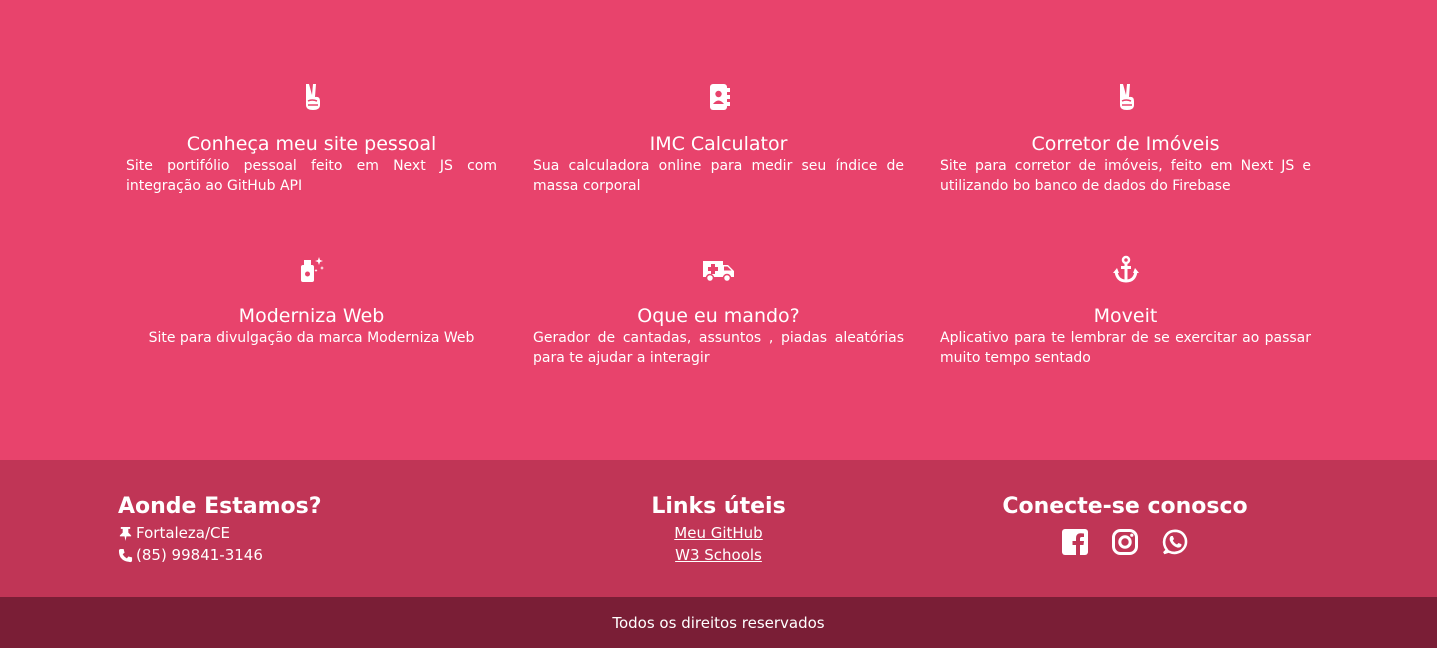 This screenshot has height=648, width=1437. I want to click on project-title: Oque eu mando?, so click(718, 316).